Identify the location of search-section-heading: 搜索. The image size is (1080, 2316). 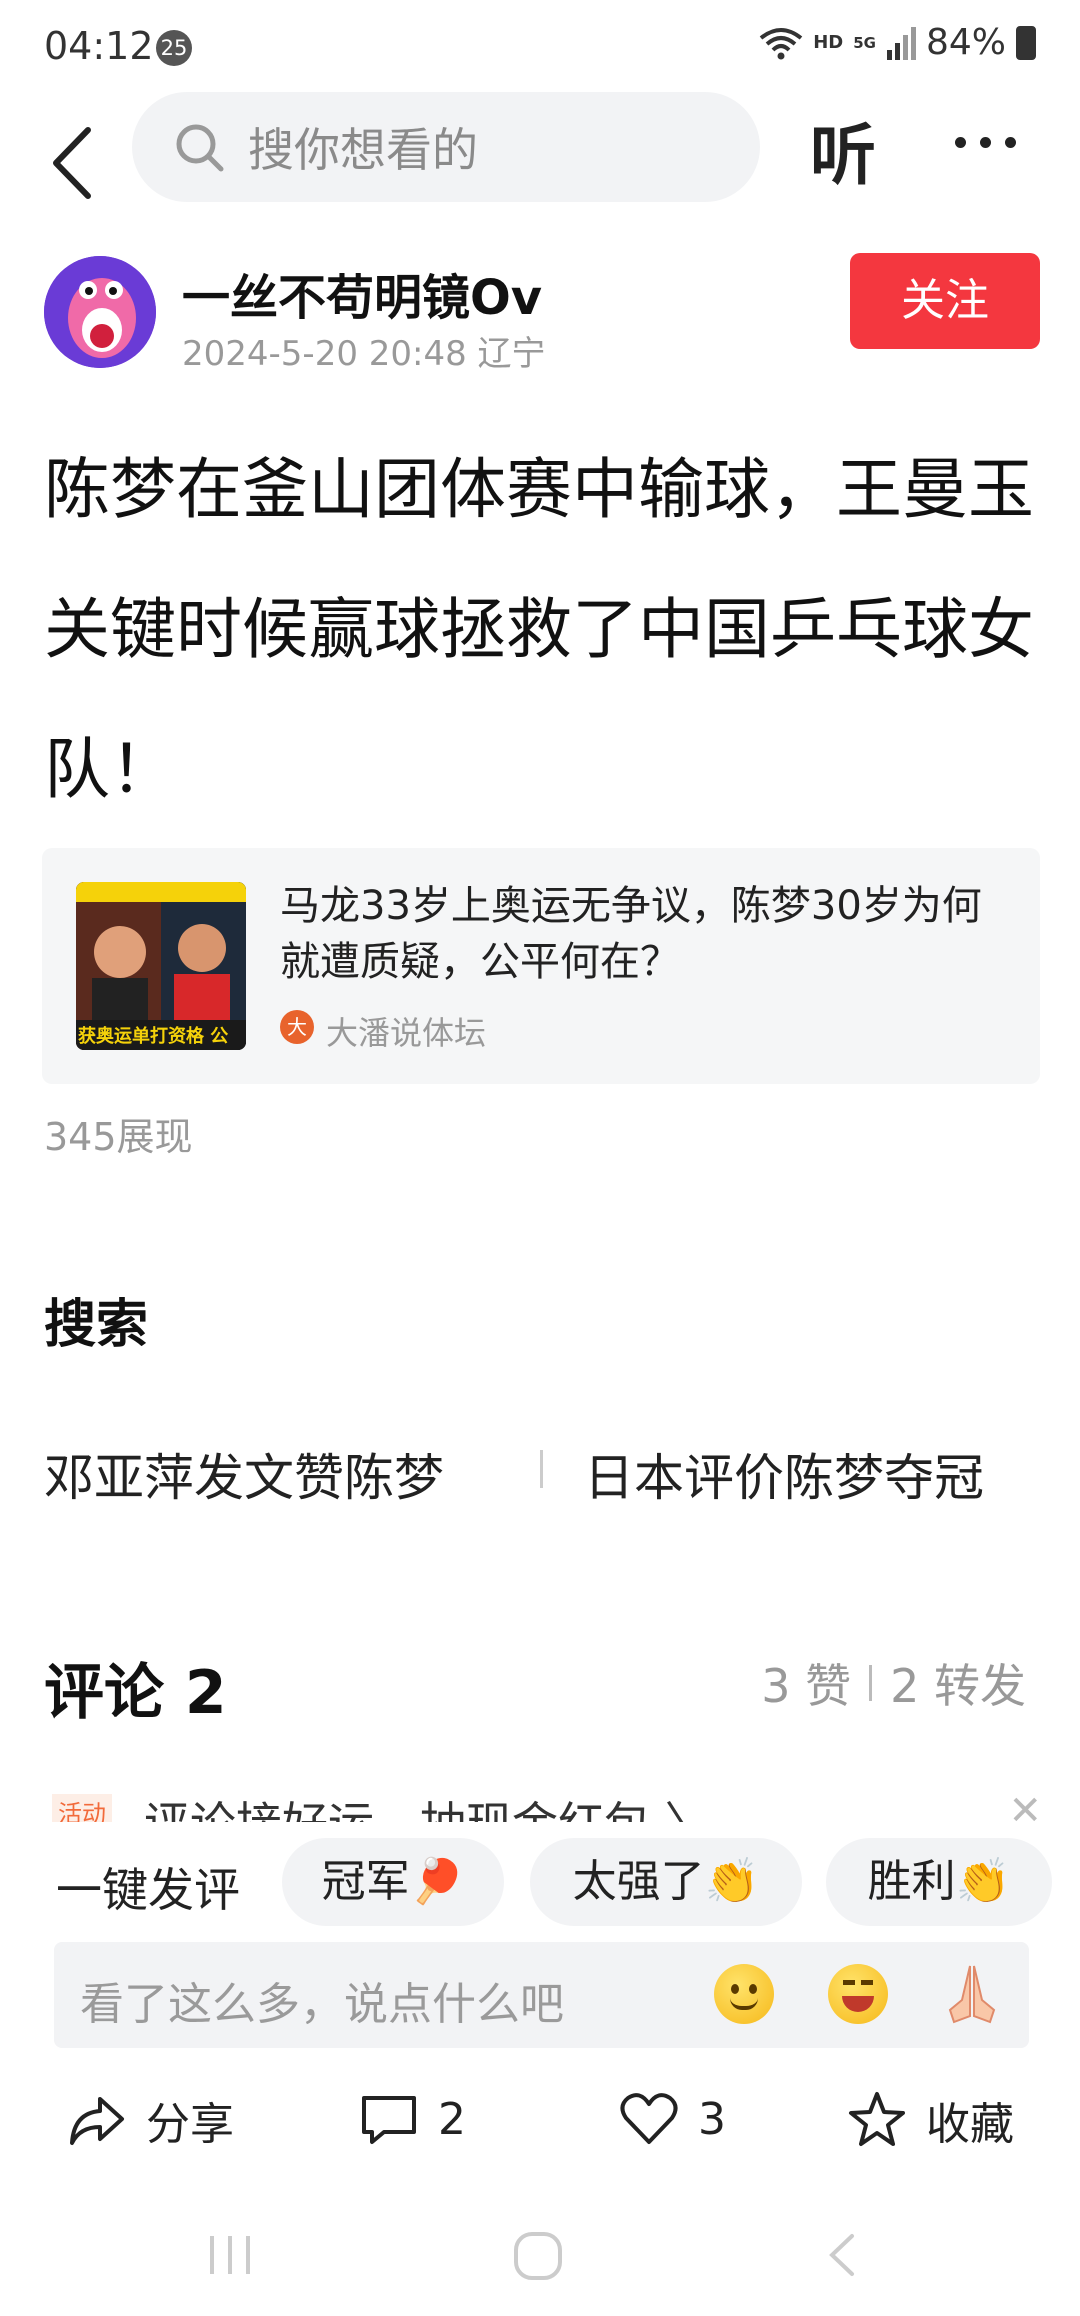
(96, 1325).